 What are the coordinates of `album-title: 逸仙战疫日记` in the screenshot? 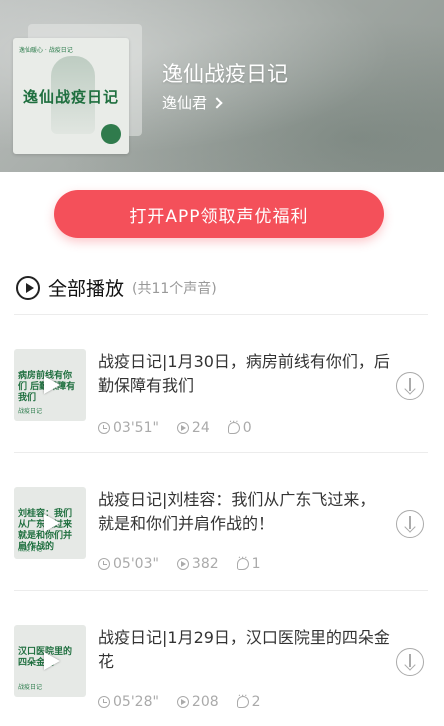 It's located at (225, 74).